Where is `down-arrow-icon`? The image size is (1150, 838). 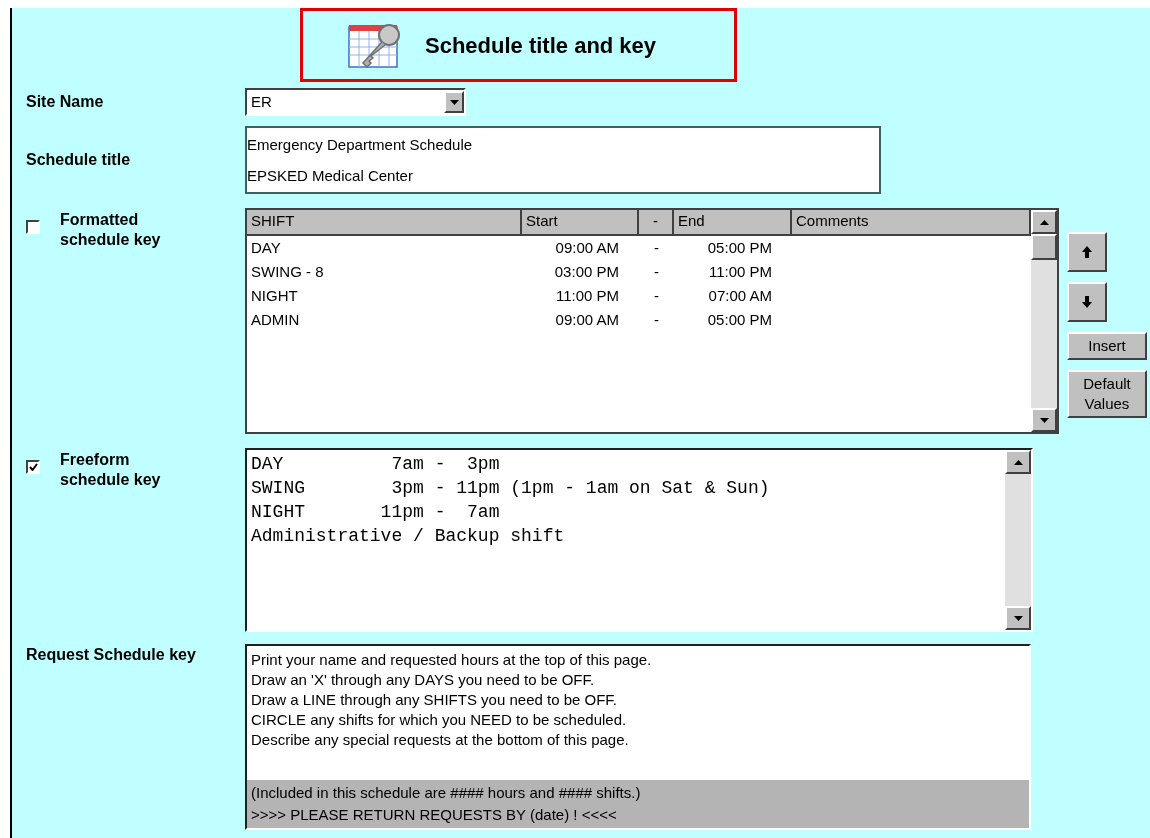
down-arrow-icon is located at coordinates (1087, 302).